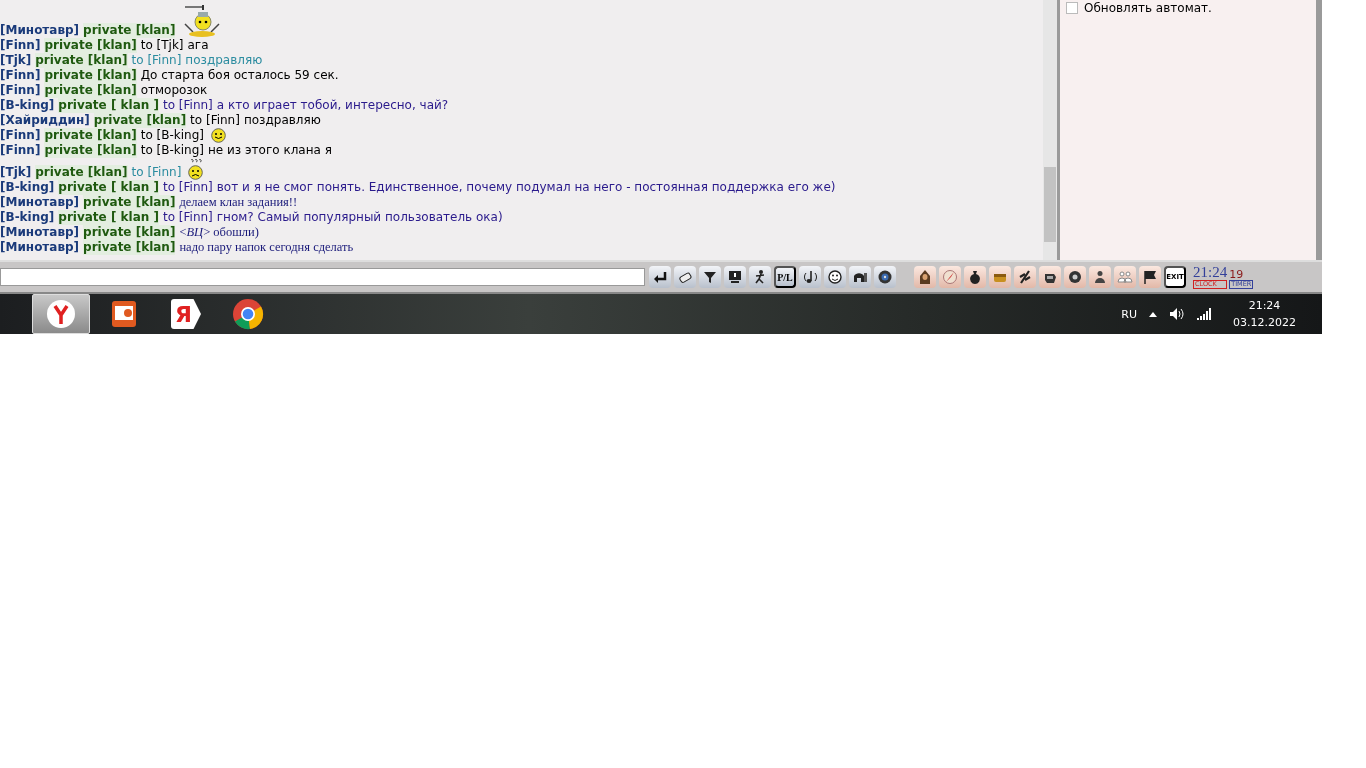 The height and width of the screenshot is (768, 1366). I want to click on eraser-icon, so click(685, 277).